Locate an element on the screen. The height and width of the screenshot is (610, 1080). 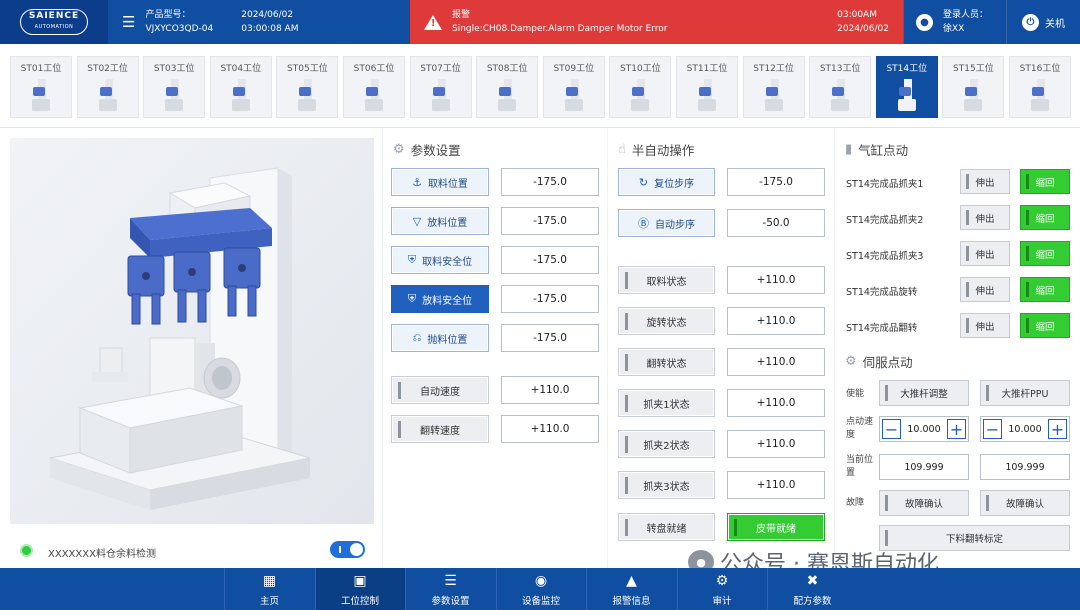
nav-item: ▲ 报警信息 is located at coordinates (631, 589).